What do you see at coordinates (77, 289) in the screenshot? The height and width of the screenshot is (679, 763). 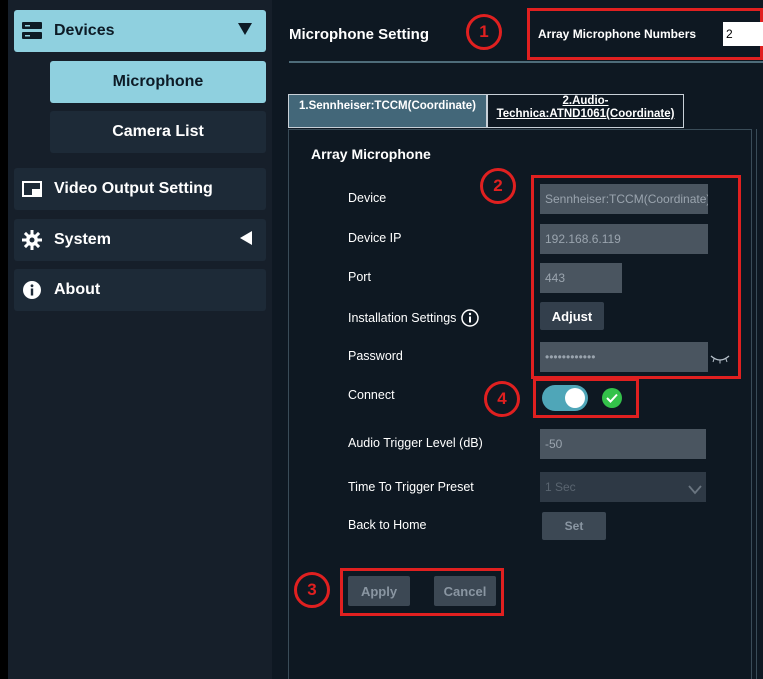 I see `sidebar-item-label: About` at bounding box center [77, 289].